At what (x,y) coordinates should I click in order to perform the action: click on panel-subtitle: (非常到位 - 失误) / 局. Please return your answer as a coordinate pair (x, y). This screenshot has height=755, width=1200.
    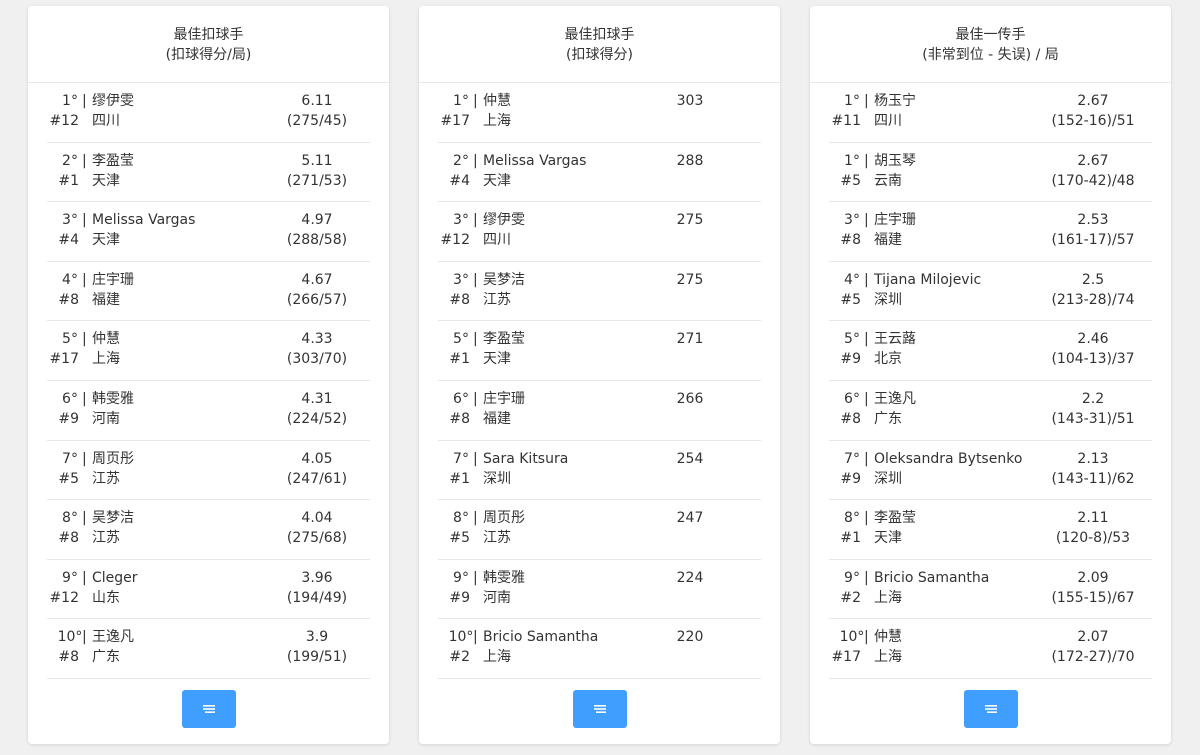
    Looking at the image, I should click on (990, 55).